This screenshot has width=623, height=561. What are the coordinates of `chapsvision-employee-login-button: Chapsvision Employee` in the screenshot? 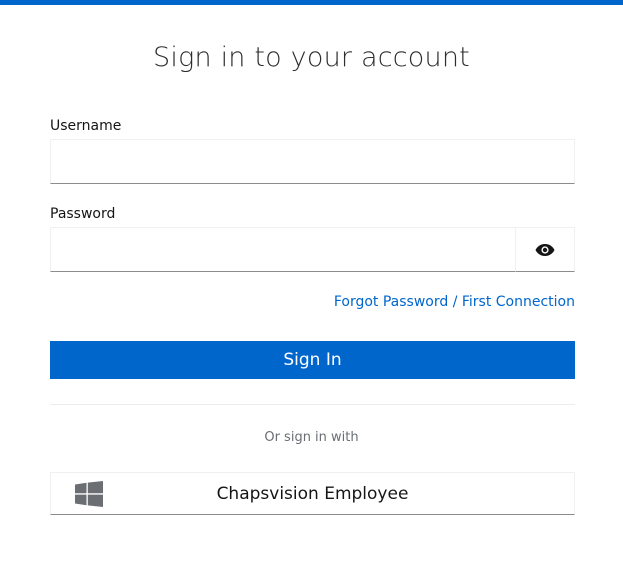 It's located at (312, 493).